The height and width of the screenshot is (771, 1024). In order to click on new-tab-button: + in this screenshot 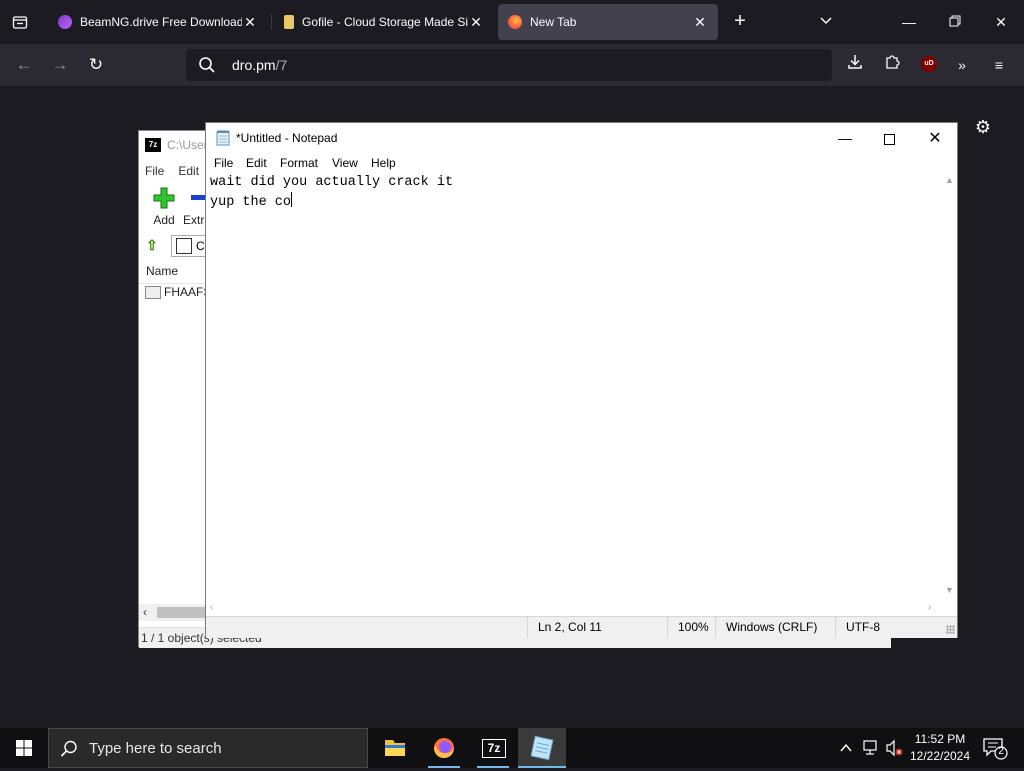, I will do `click(740, 22)`.